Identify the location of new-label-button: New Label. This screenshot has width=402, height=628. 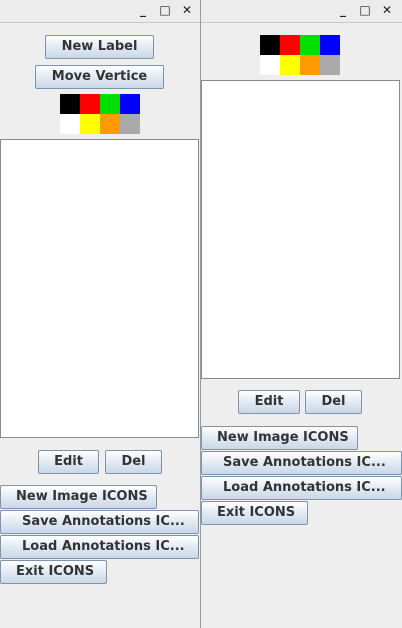
(99, 47).